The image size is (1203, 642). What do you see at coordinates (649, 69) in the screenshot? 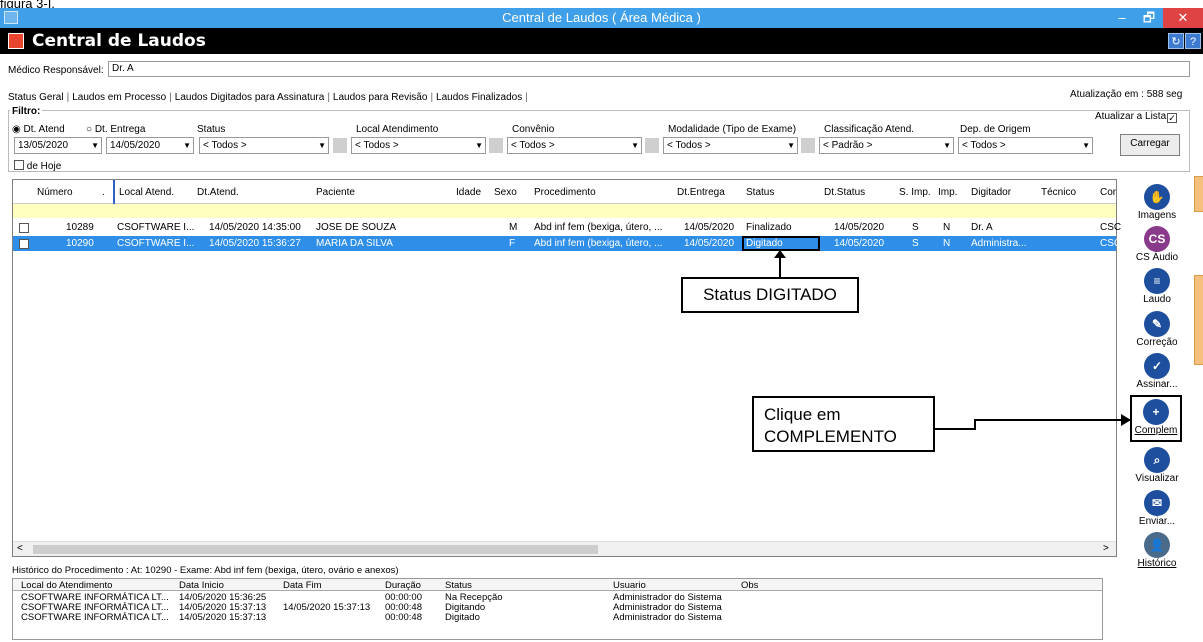
I see `medico-field: Dr. A` at bounding box center [649, 69].